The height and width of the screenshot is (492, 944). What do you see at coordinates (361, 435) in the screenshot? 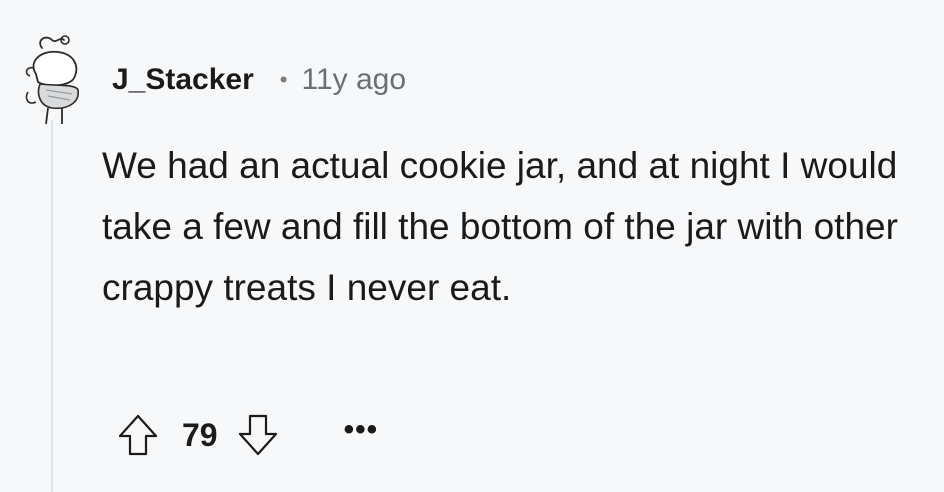
I see `more-options-button: •••` at bounding box center [361, 435].